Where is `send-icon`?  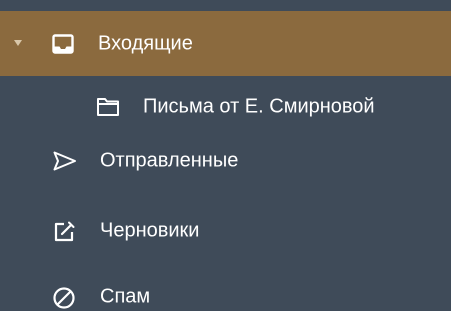 send-icon is located at coordinates (64, 161).